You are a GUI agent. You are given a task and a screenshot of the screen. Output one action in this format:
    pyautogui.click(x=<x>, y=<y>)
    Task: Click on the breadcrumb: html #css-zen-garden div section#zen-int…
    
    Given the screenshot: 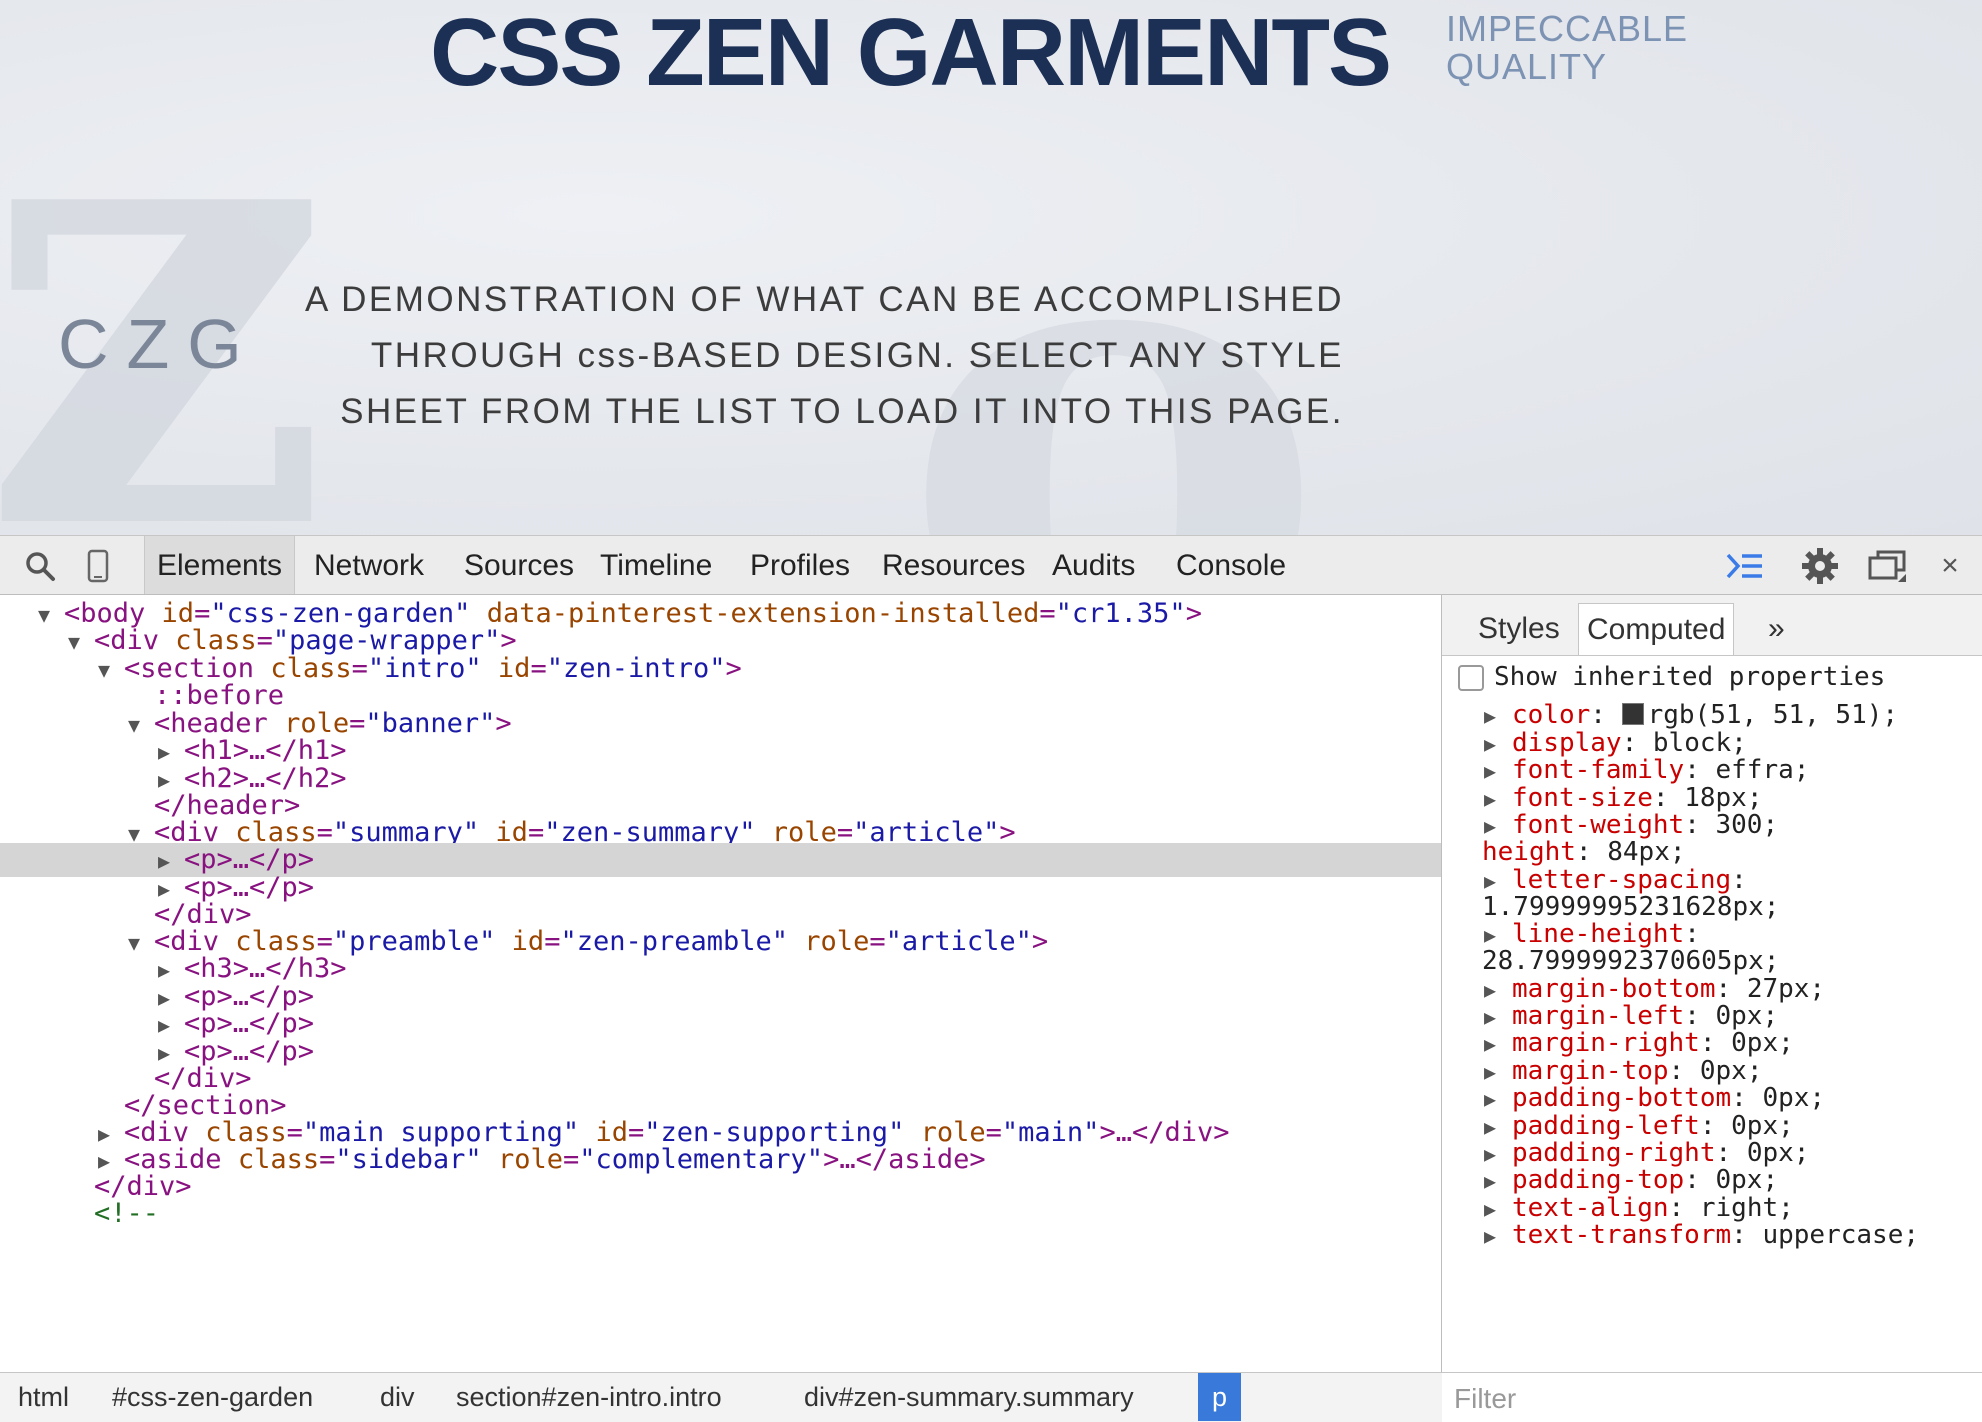 What is the action you would take?
    pyautogui.click(x=721, y=1397)
    